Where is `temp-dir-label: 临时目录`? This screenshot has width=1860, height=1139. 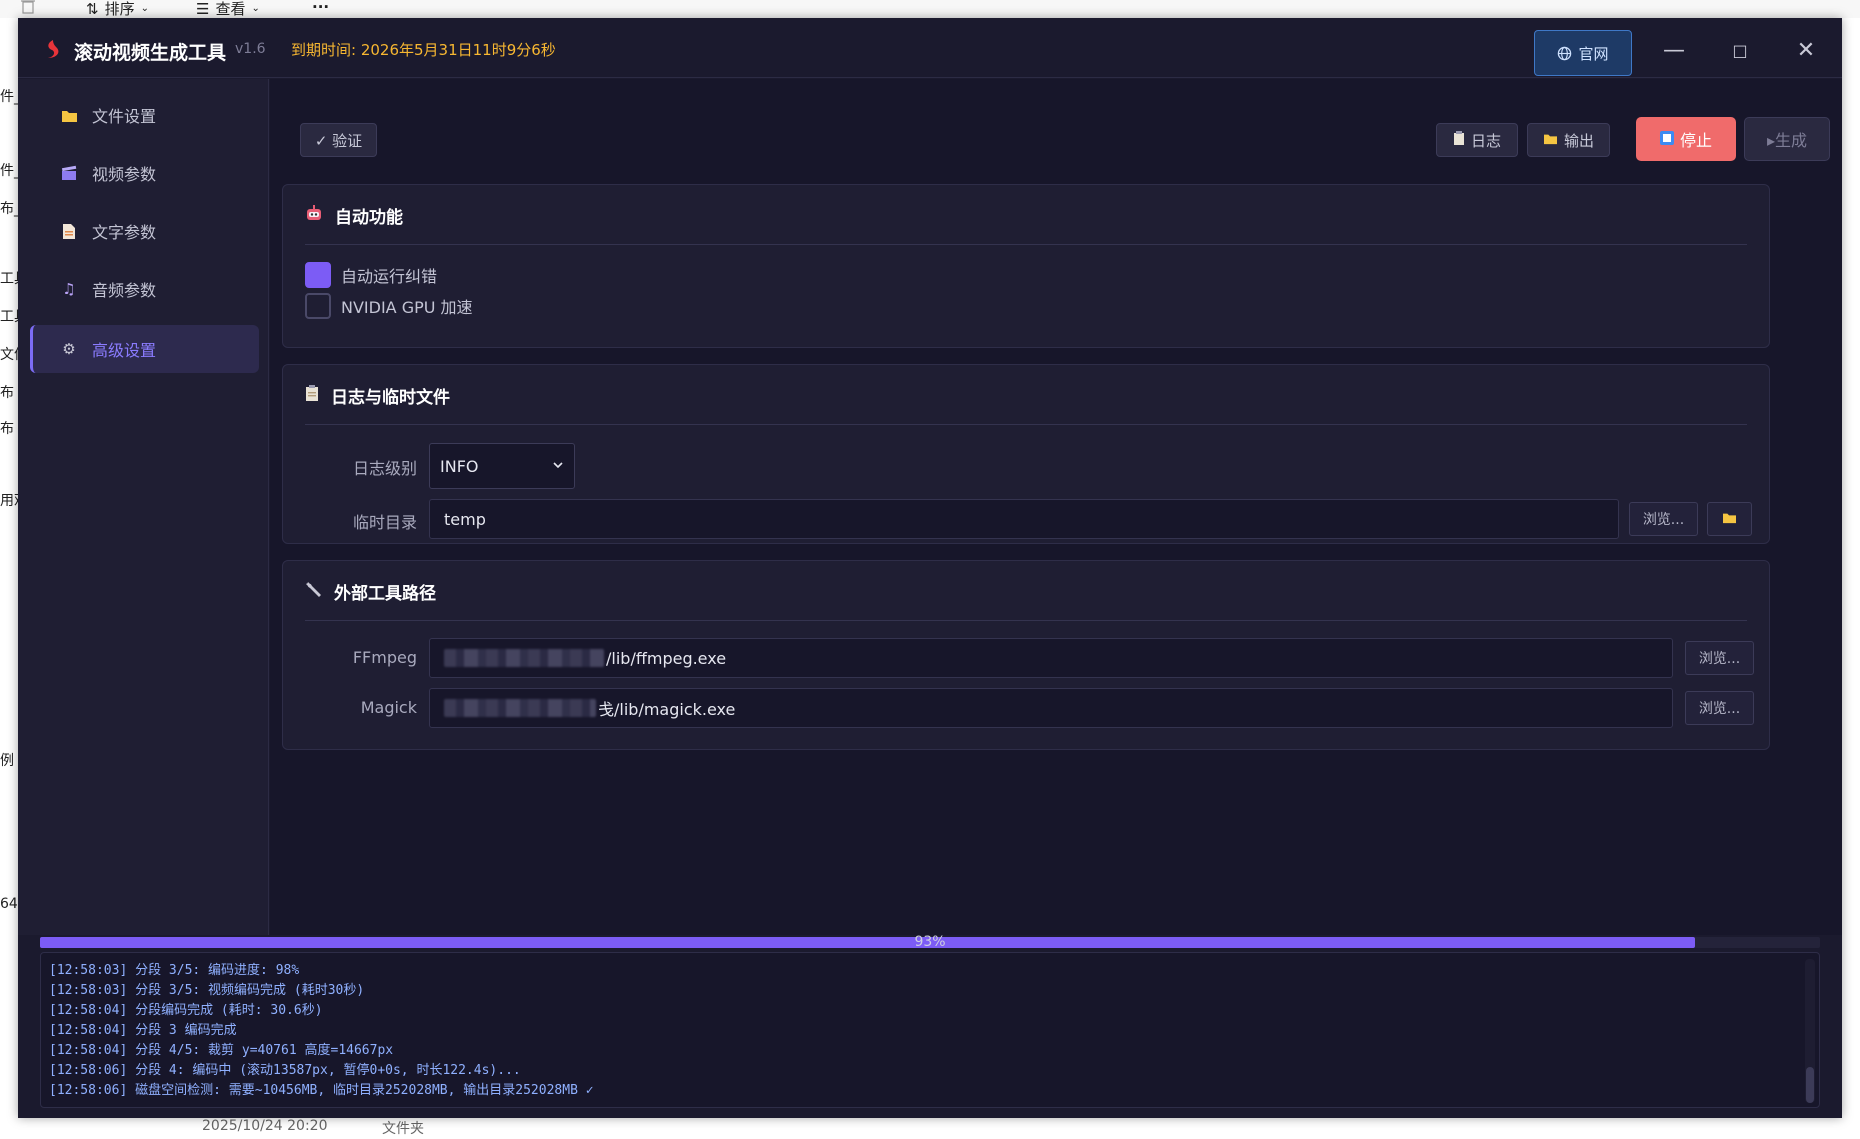 temp-dir-label: 临时目录 is located at coordinates (384, 522).